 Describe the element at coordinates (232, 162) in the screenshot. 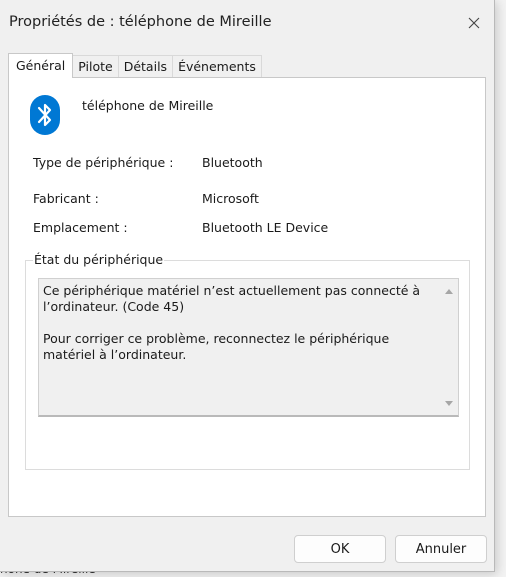

I see `device-type-value: Bluetooth` at that location.